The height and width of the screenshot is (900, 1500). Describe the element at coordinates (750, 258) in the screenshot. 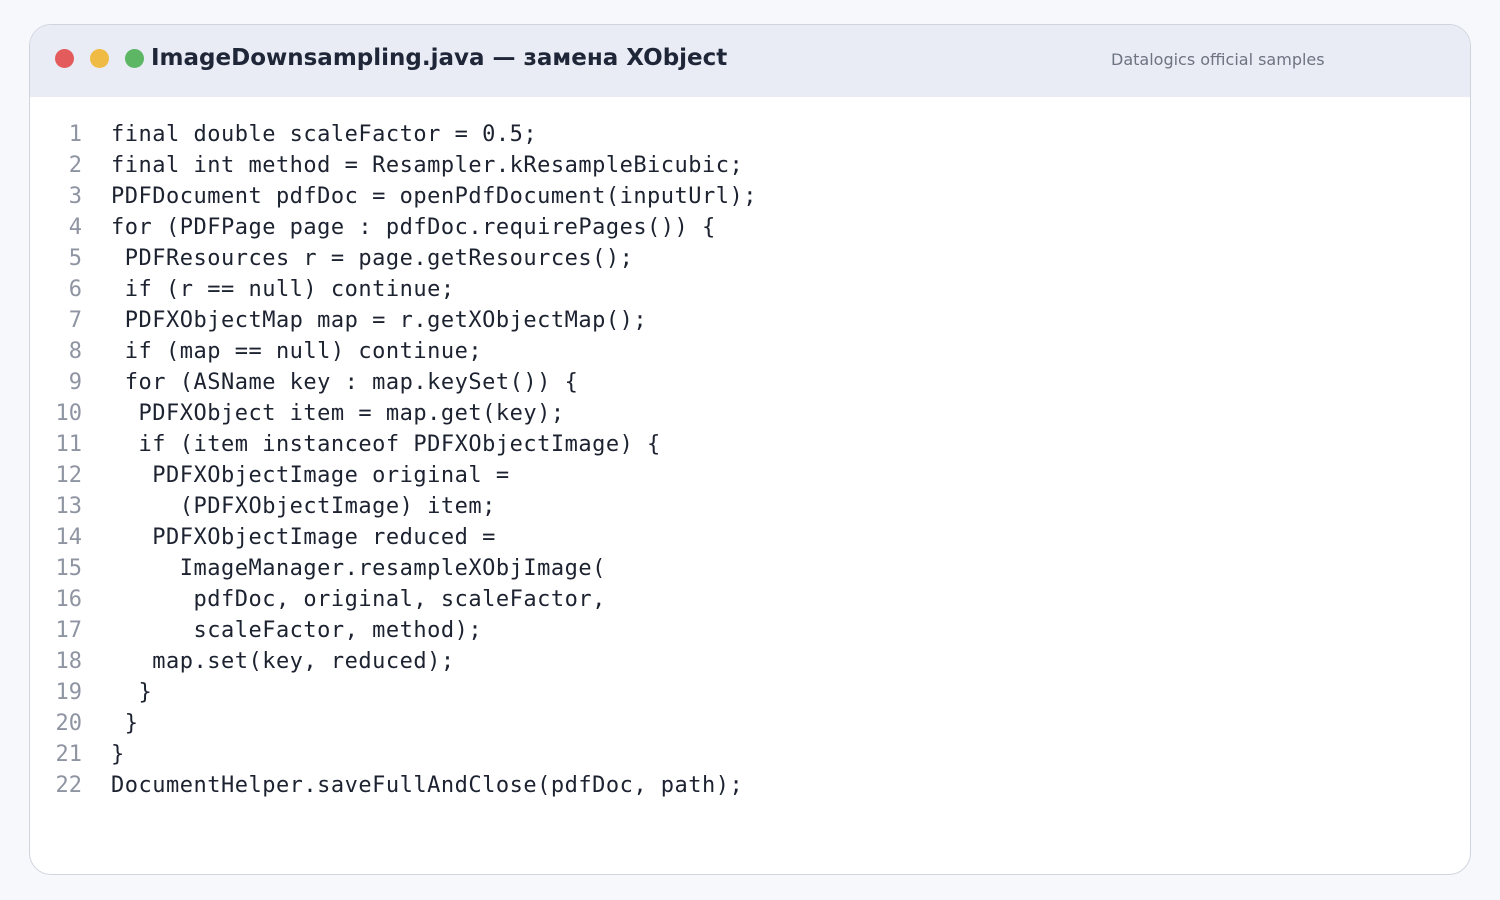

I see `code-line: 5 PDFResources r = page.getResources();` at that location.